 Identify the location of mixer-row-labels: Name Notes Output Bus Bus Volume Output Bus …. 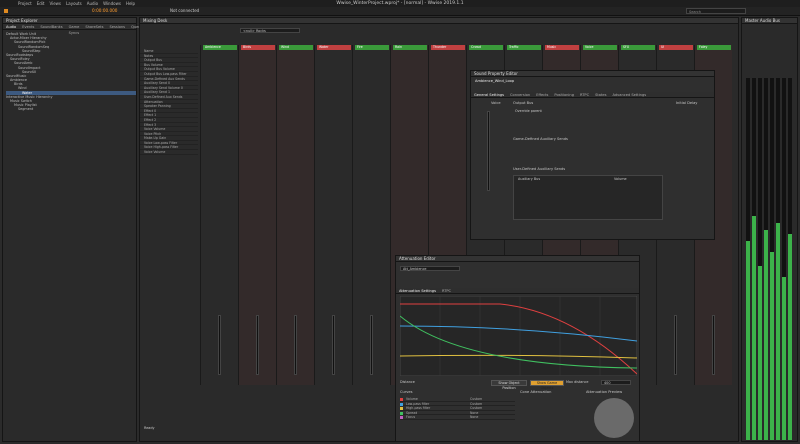
(169, 102).